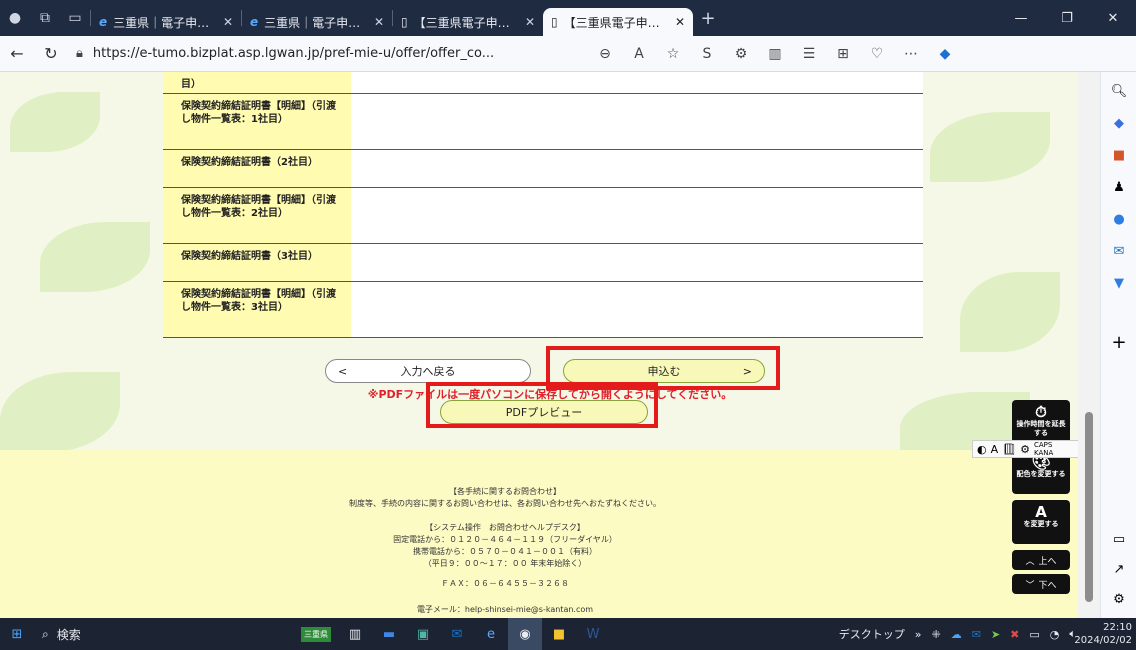 The height and width of the screenshot is (650, 1136). Describe the element at coordinates (918, 634) in the screenshot. I see `chevron-right-icon: »` at that location.